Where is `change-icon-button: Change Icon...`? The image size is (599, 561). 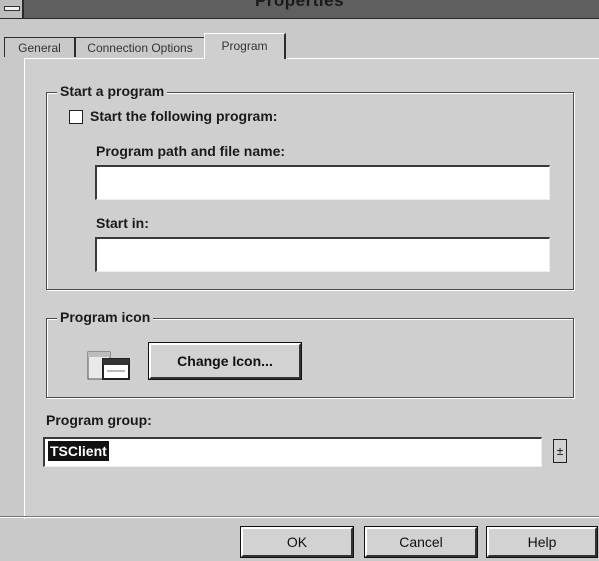 change-icon-button: Change Icon... is located at coordinates (225, 361).